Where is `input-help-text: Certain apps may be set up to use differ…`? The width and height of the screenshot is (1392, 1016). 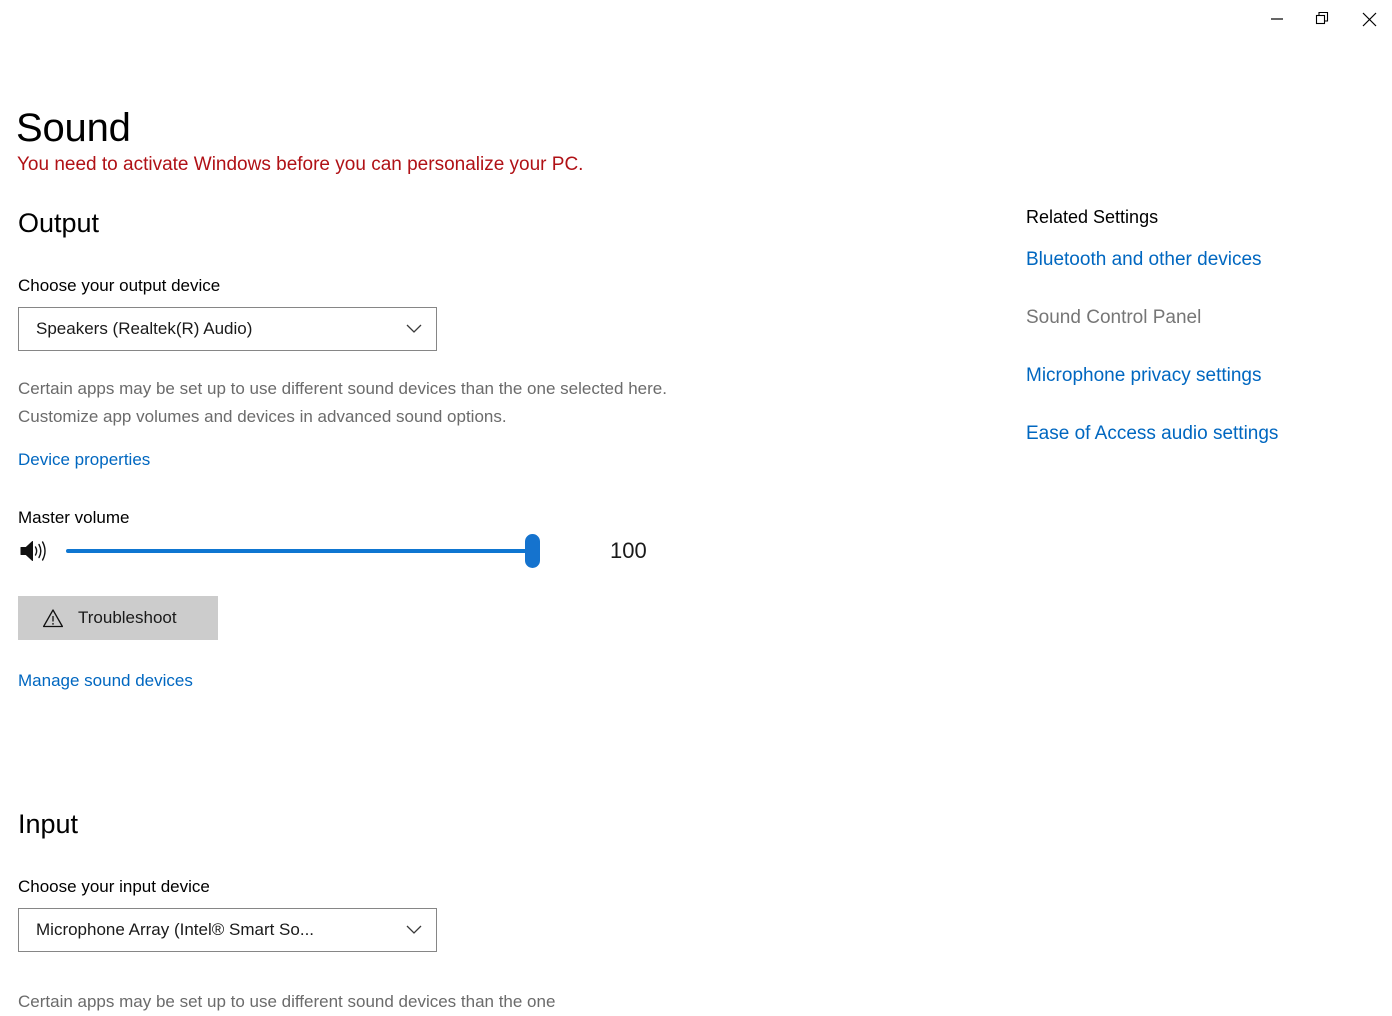 input-help-text: Certain apps may be set up to use differ… is located at coordinates (287, 1001).